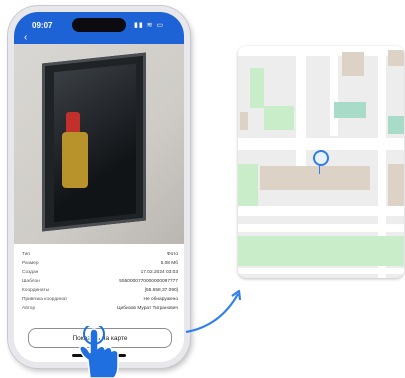 The width and height of the screenshot is (405, 378). Describe the element at coordinates (100, 256) in the screenshot. I see `detail-row-type: Тип Фото` at that location.